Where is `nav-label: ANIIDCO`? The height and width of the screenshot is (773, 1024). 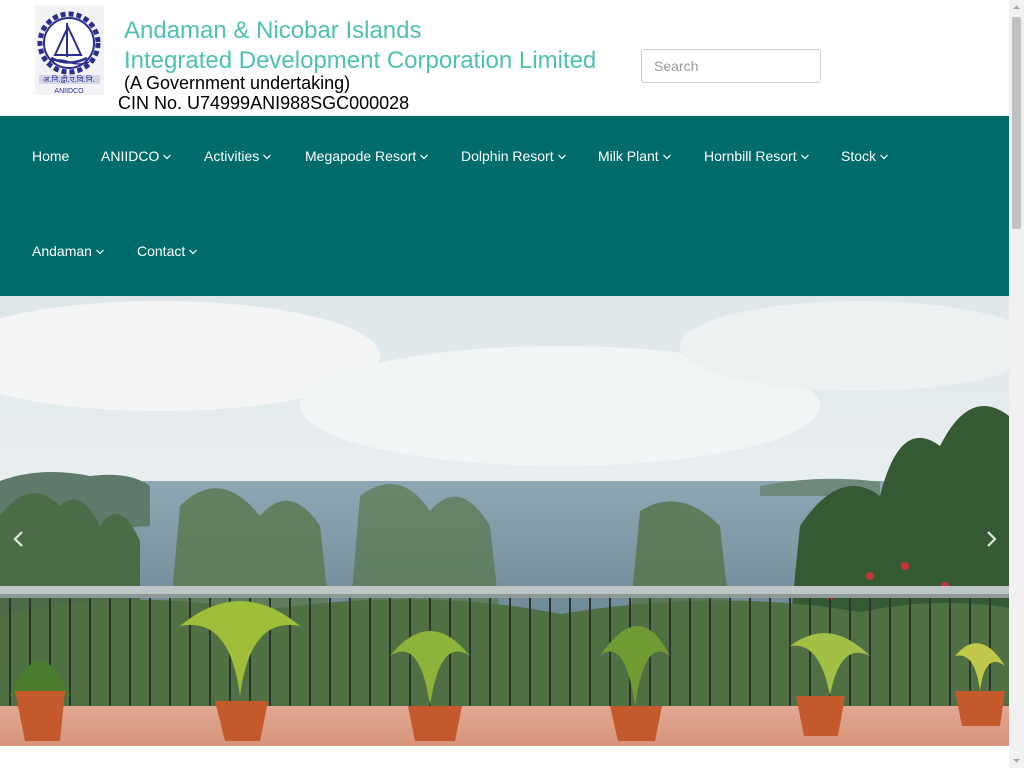
nav-label: ANIIDCO is located at coordinates (130, 156).